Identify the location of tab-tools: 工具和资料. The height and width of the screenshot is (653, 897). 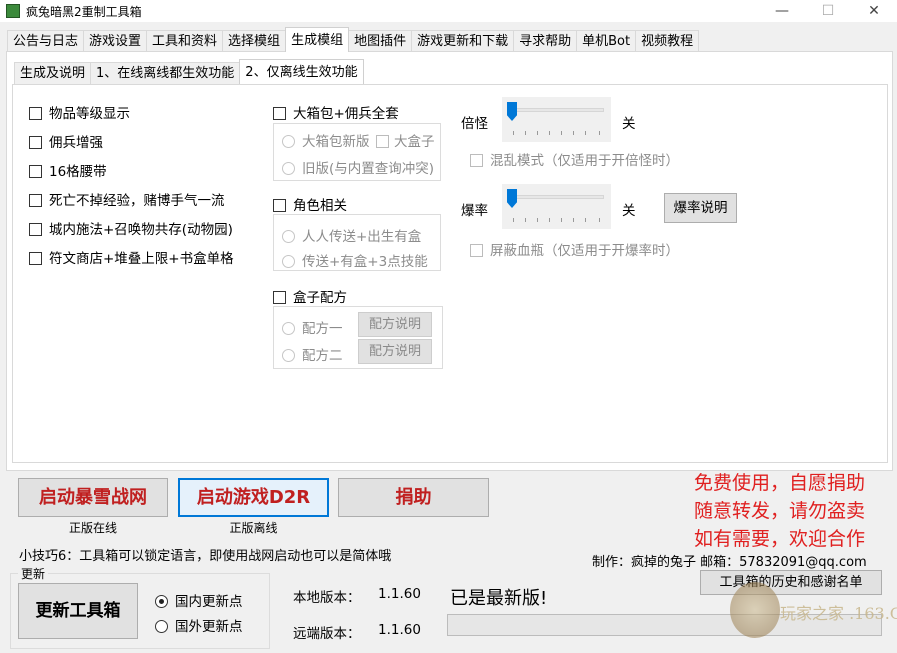
(185, 41).